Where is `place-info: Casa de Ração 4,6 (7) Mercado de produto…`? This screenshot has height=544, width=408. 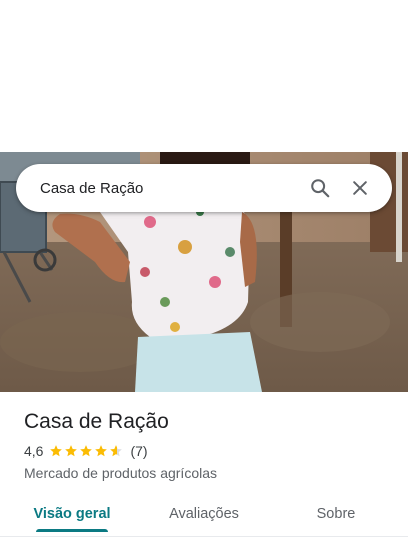 place-info: Casa de Ração 4,6 (7) Mercado de produto… is located at coordinates (209, 445).